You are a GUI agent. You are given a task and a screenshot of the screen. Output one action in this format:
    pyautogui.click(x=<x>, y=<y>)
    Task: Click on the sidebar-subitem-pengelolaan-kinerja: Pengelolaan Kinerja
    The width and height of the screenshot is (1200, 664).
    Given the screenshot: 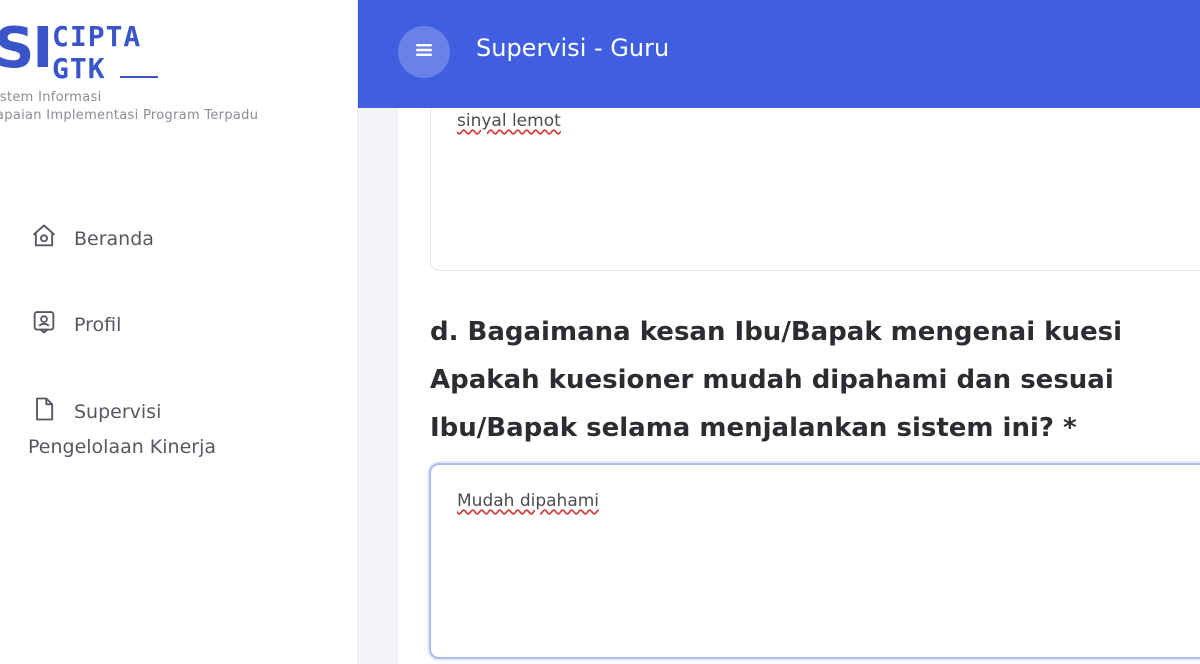 What is the action you would take?
    pyautogui.click(x=122, y=447)
    